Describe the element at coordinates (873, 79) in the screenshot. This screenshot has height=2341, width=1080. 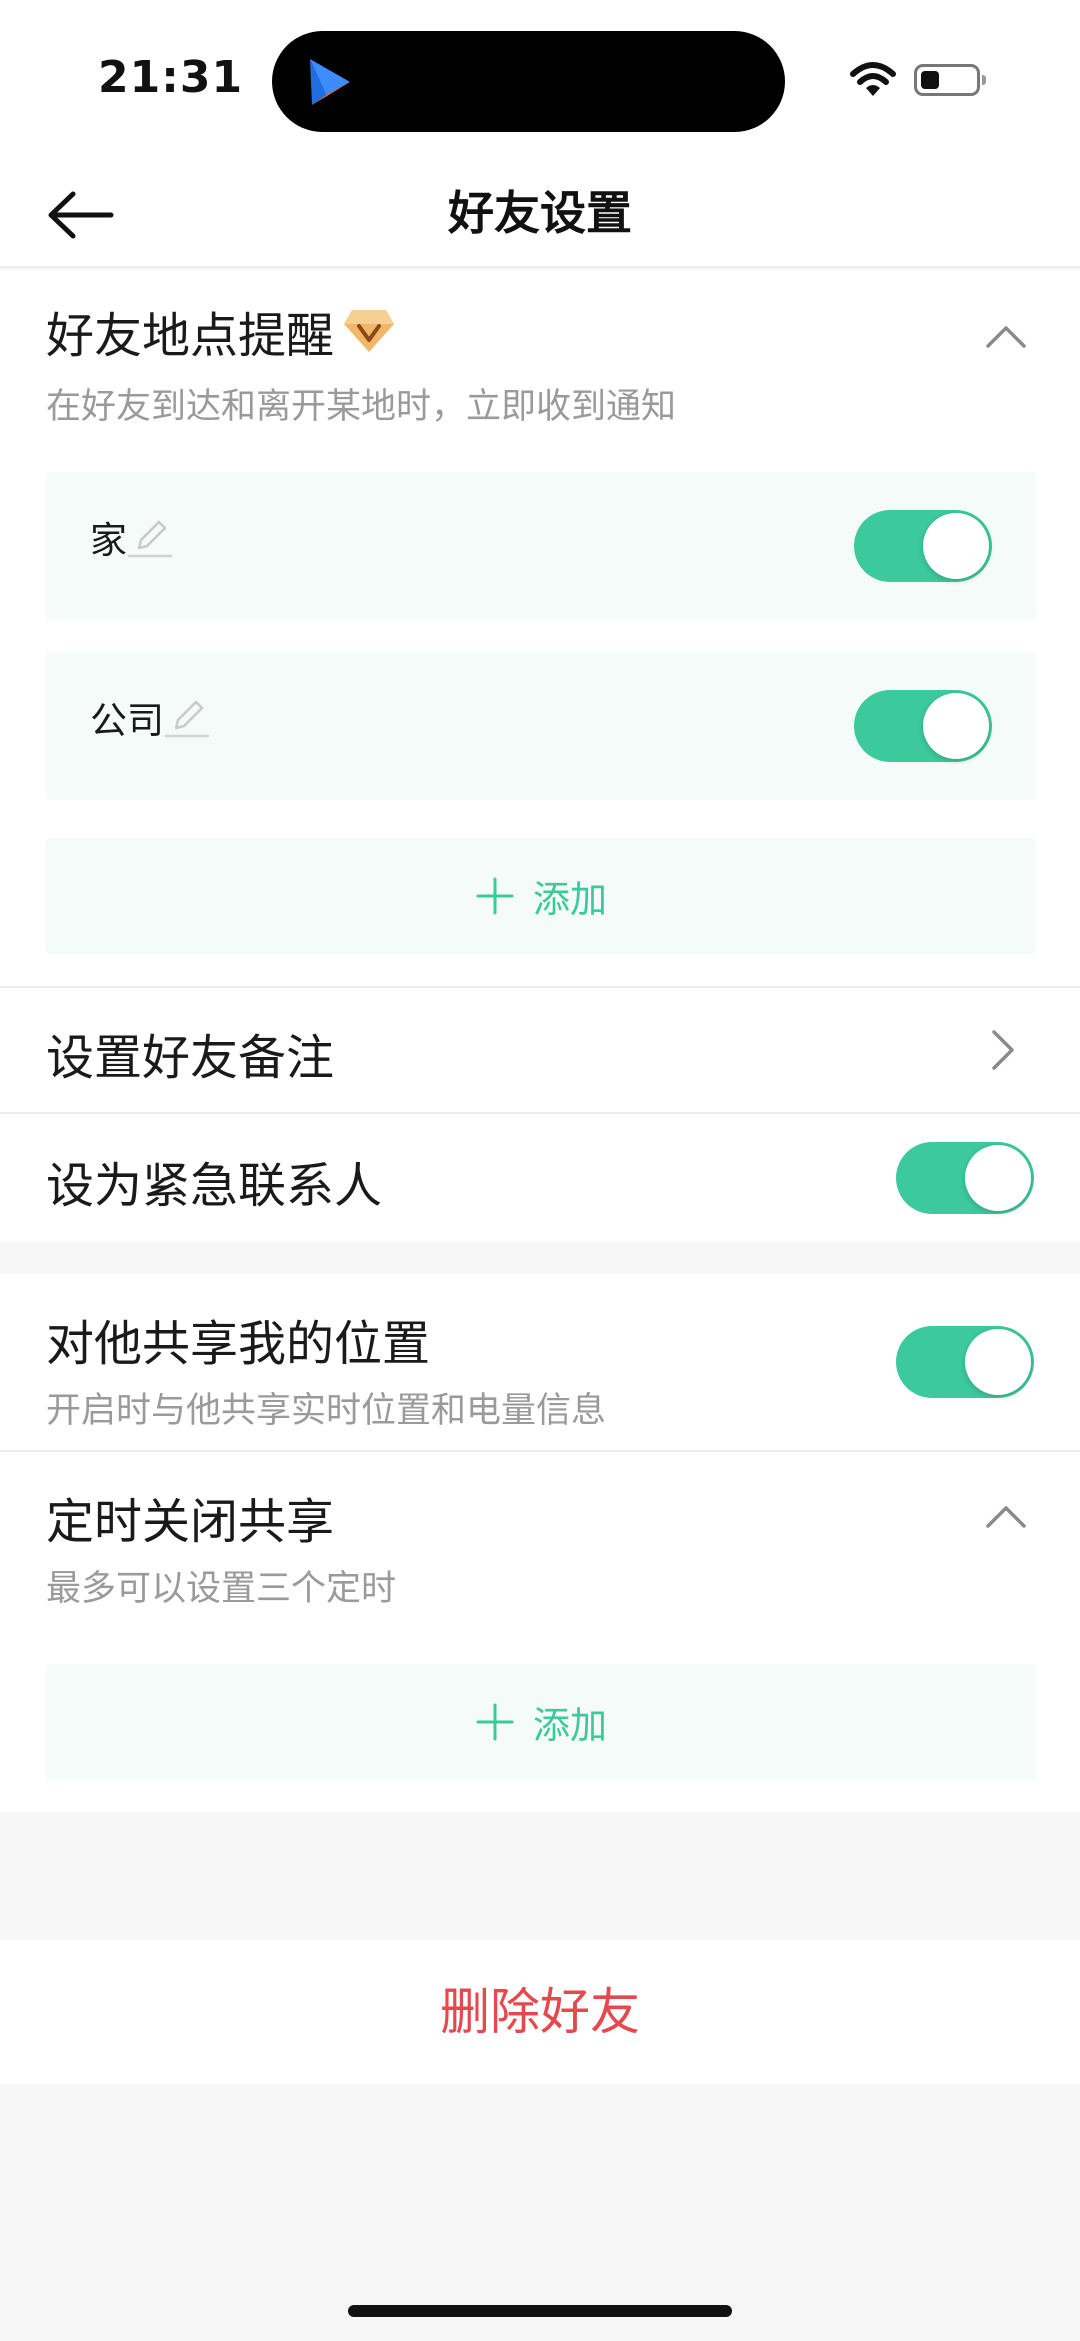
I see `wifi-icon` at that location.